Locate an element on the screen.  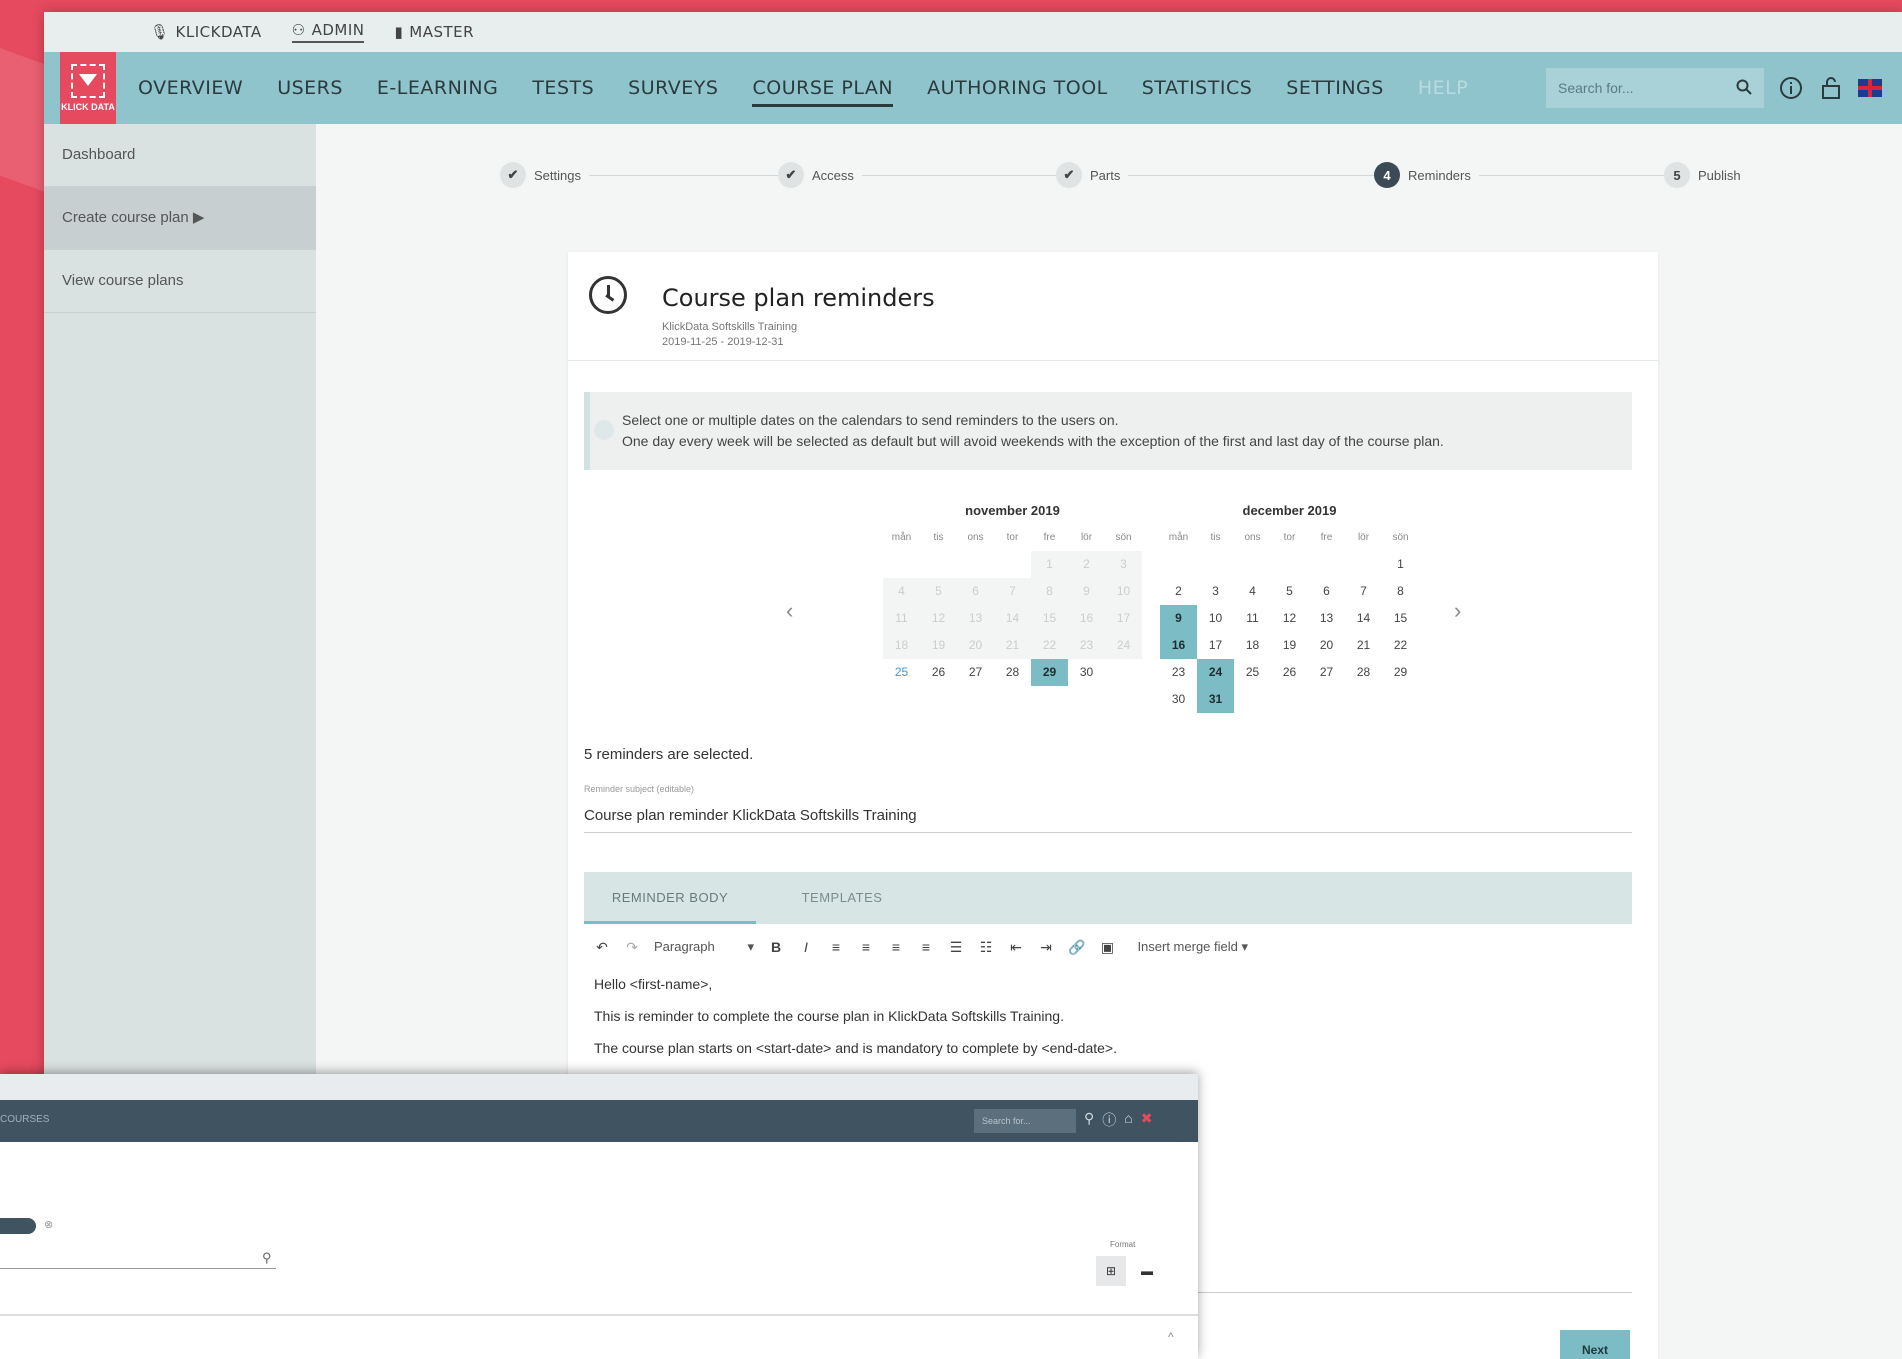
calendar-day: 12 is located at coordinates (1289, 618).